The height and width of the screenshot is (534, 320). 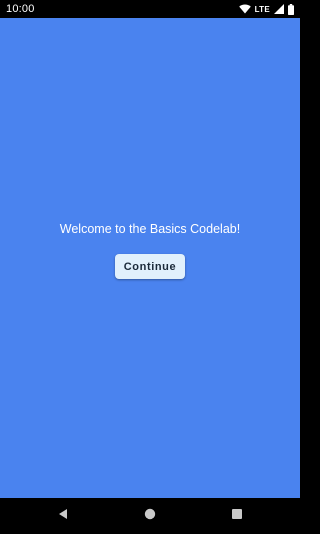 I want to click on status-icons: LTE, so click(x=266, y=9).